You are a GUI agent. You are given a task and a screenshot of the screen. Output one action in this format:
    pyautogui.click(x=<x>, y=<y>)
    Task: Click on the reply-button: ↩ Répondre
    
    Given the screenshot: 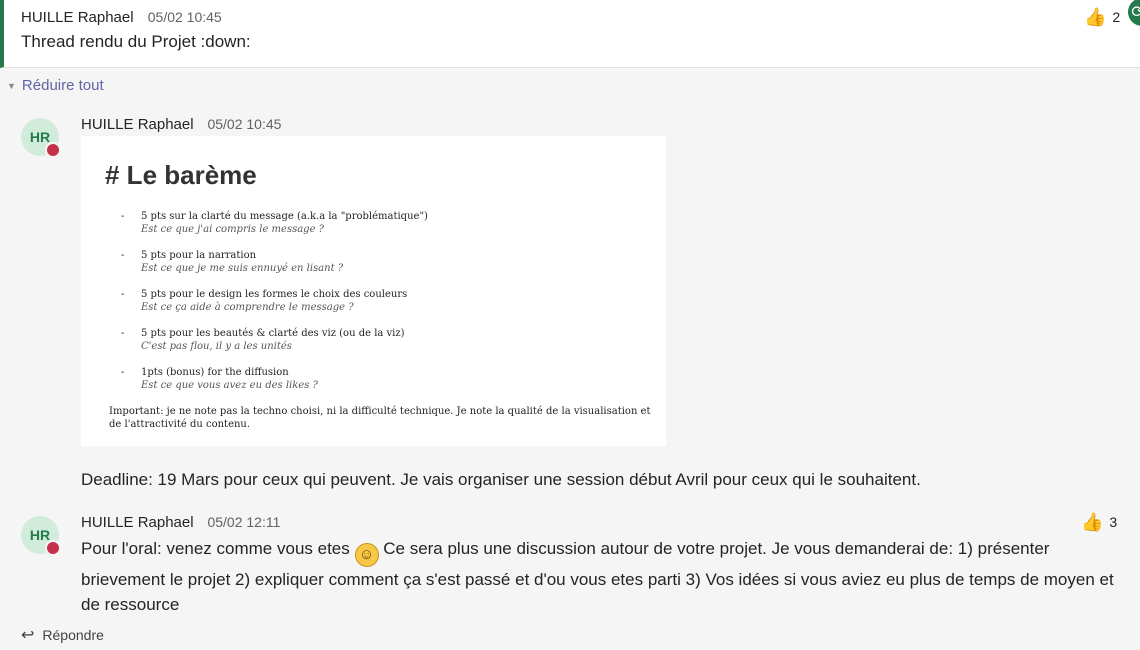 What is the action you would take?
    pyautogui.click(x=62, y=635)
    